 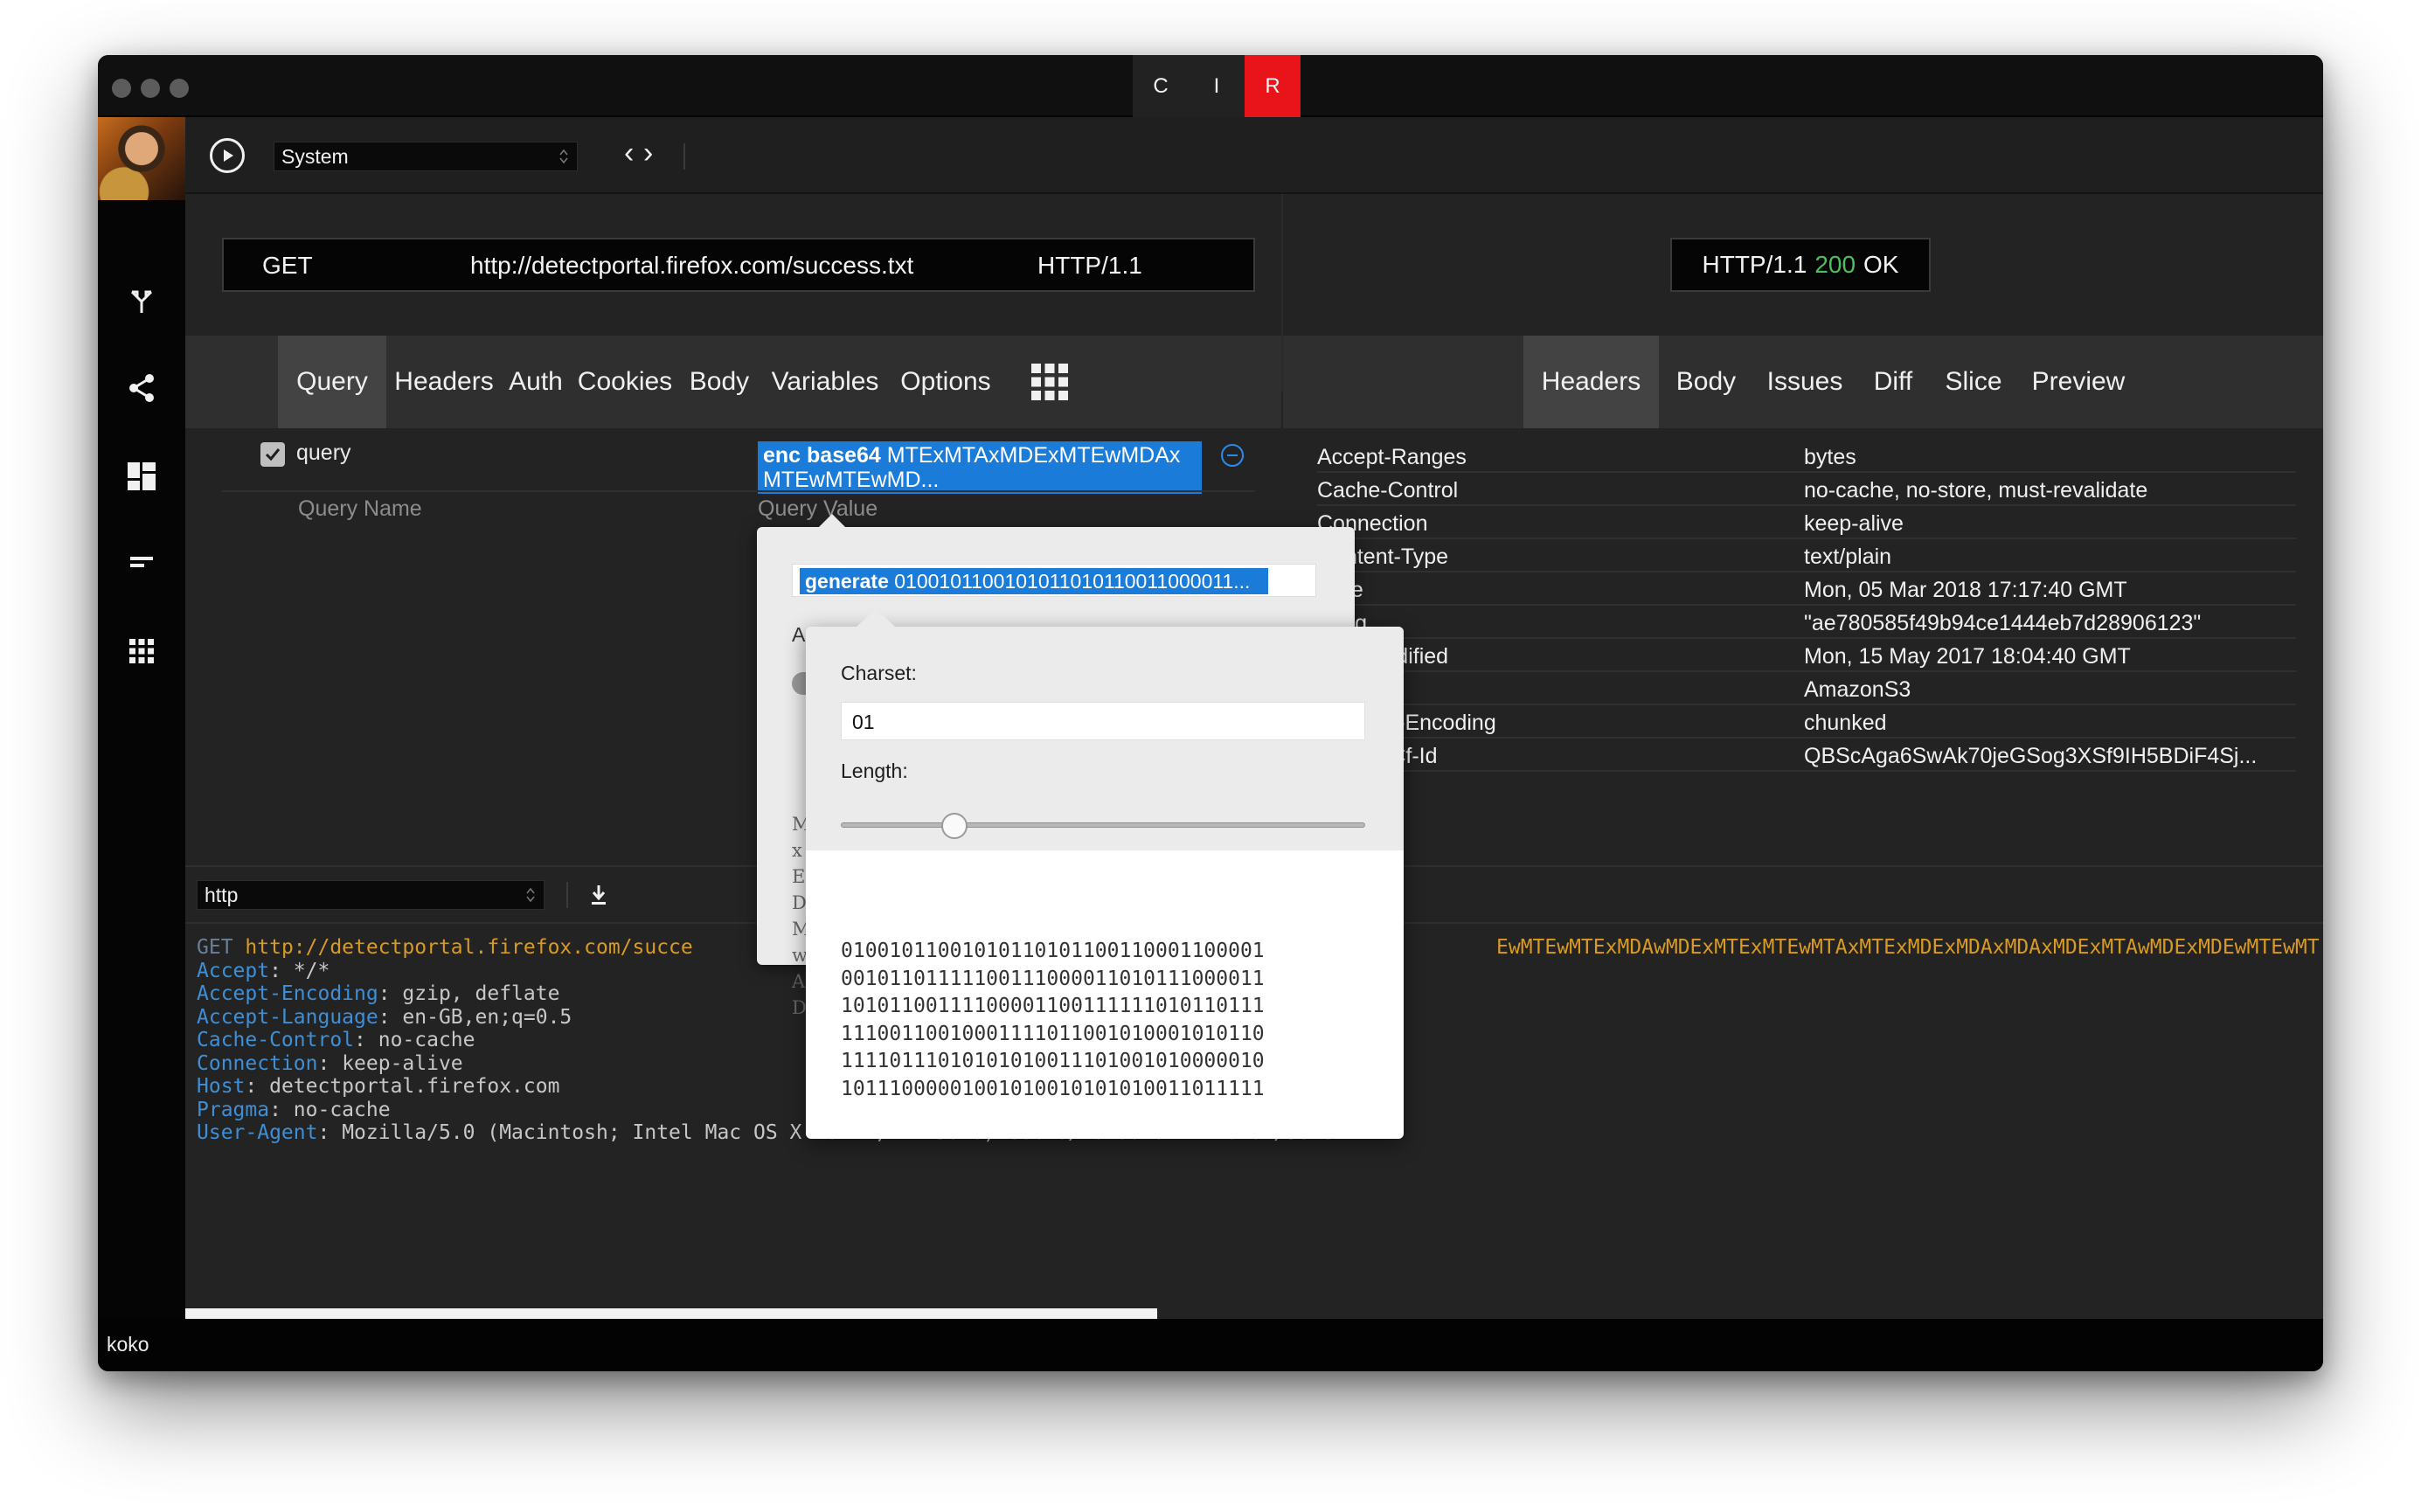 What do you see at coordinates (481, 994) in the screenshot?
I see `raw-header-value: gzip, deflate` at bounding box center [481, 994].